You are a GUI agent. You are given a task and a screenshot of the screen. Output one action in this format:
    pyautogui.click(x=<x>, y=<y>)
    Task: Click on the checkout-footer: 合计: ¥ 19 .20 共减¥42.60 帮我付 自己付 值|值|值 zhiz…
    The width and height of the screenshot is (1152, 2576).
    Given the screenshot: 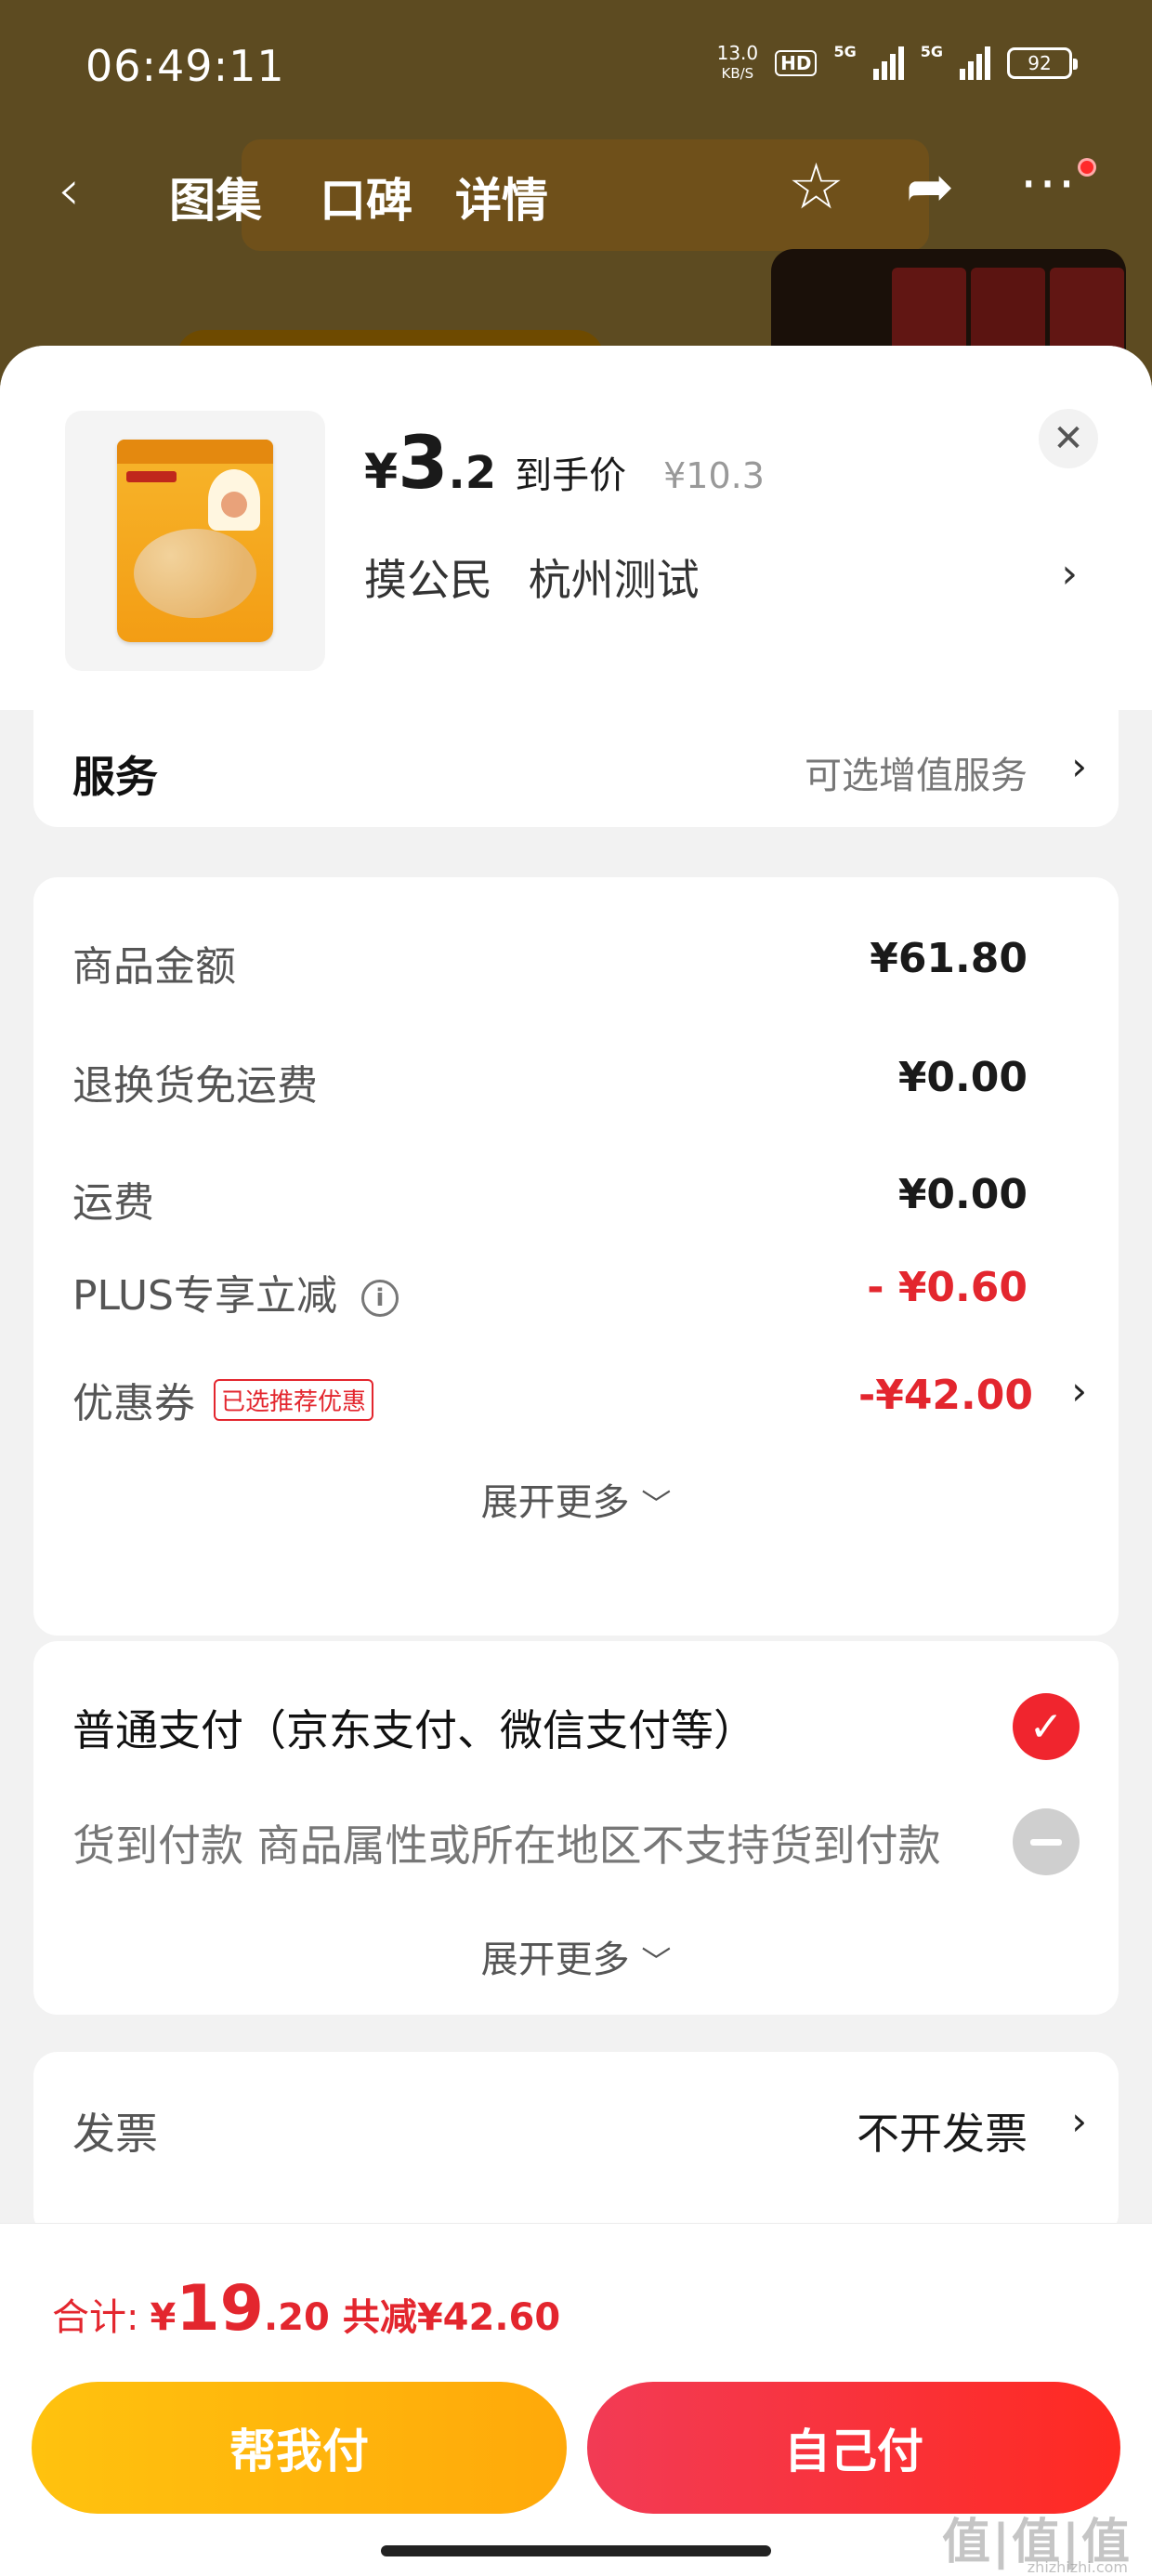 What is the action you would take?
    pyautogui.click(x=576, y=2399)
    